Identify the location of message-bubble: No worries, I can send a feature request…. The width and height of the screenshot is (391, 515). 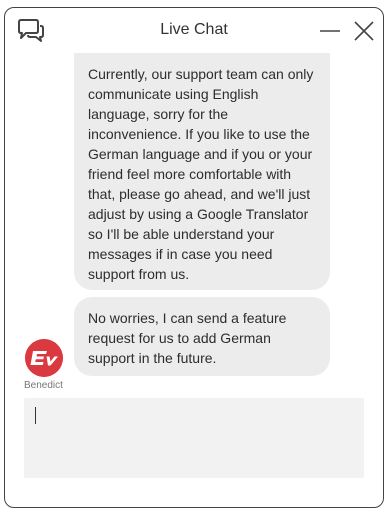
(202, 336).